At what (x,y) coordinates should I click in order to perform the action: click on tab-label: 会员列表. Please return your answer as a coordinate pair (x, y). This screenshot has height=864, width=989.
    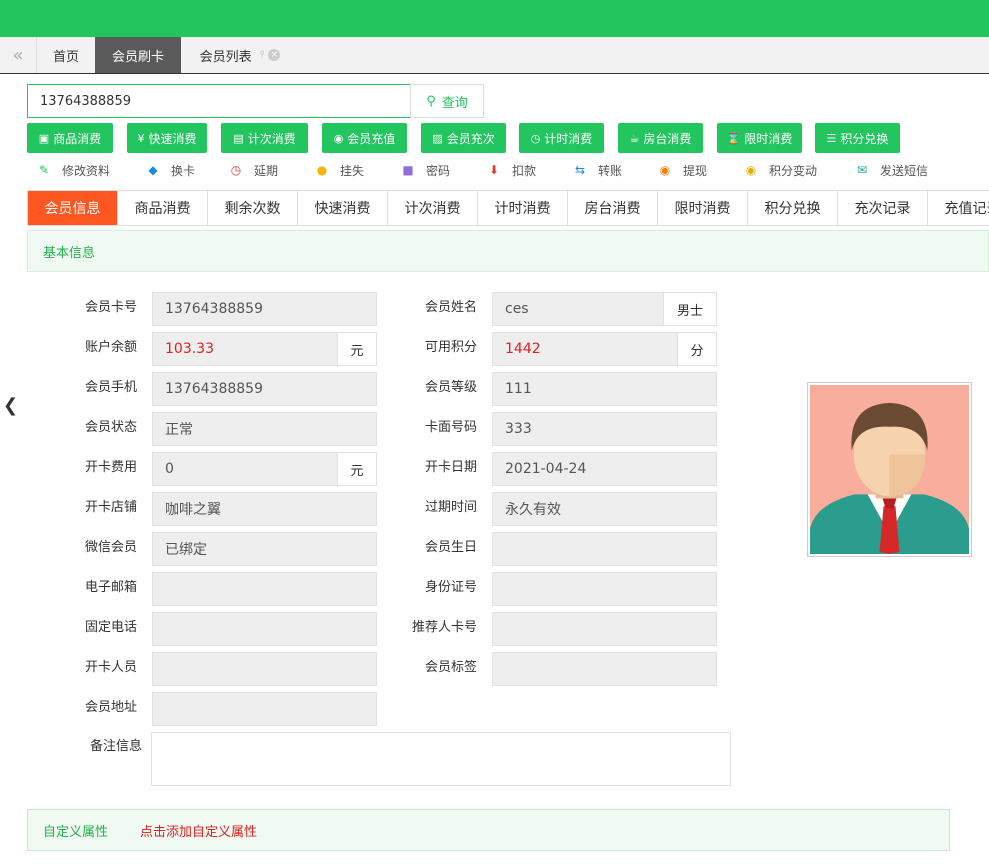
    Looking at the image, I should click on (225, 57).